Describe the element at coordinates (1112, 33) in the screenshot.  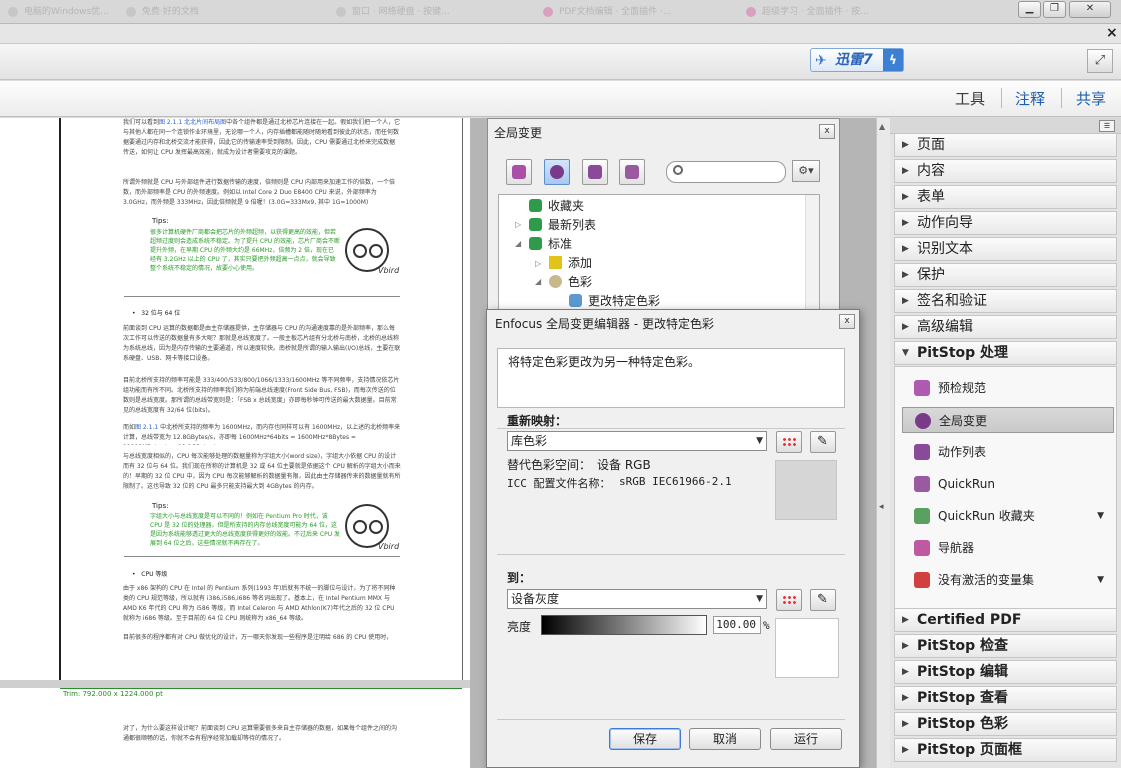
I see `close-document-icon: ×` at that location.